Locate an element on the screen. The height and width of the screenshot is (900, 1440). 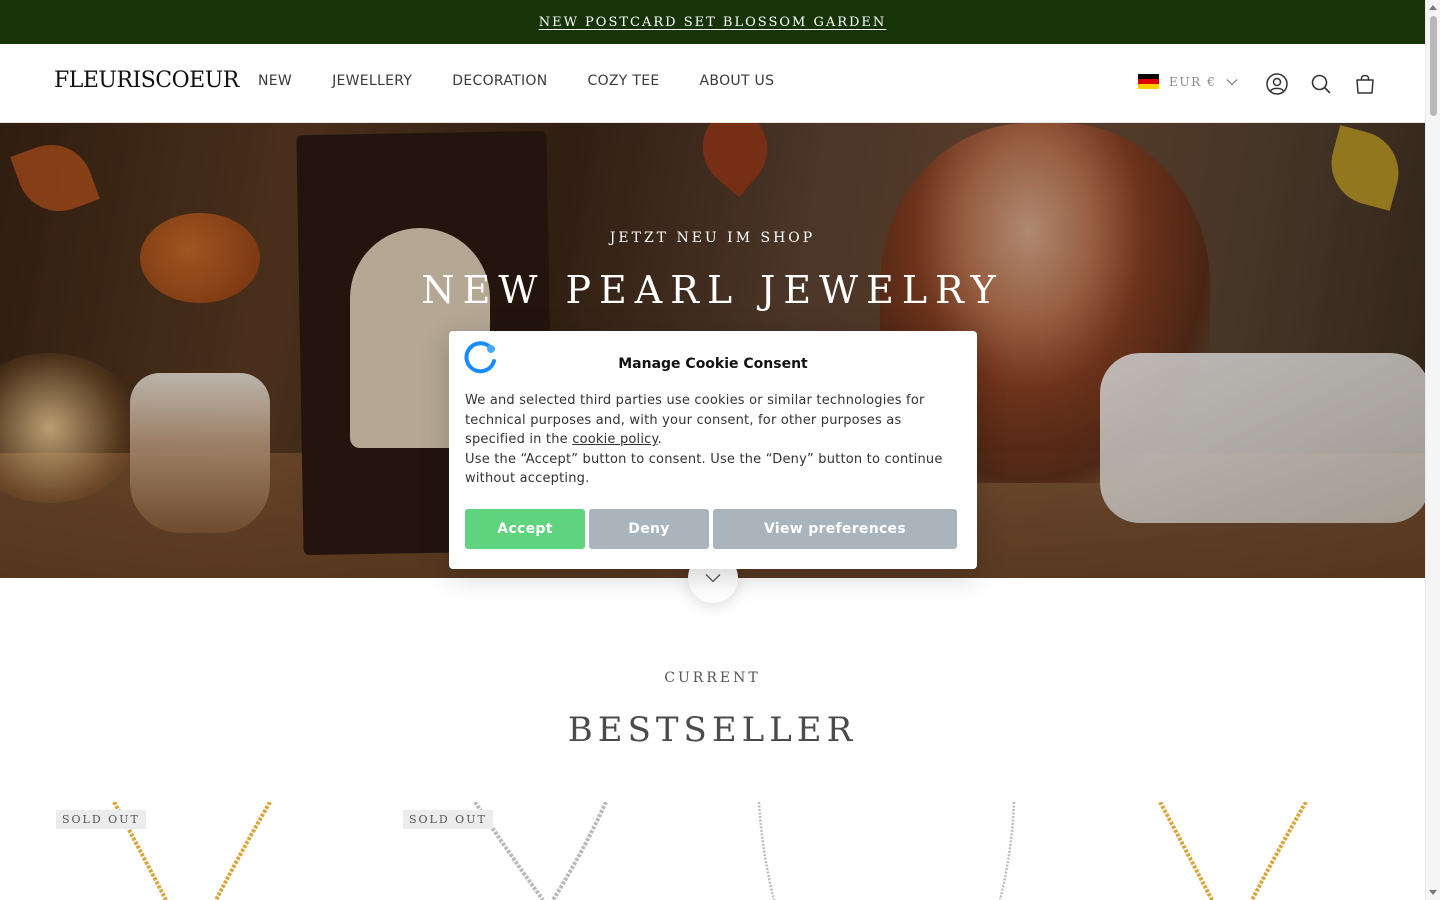
page-scrollbar is located at coordinates (1432, 450).